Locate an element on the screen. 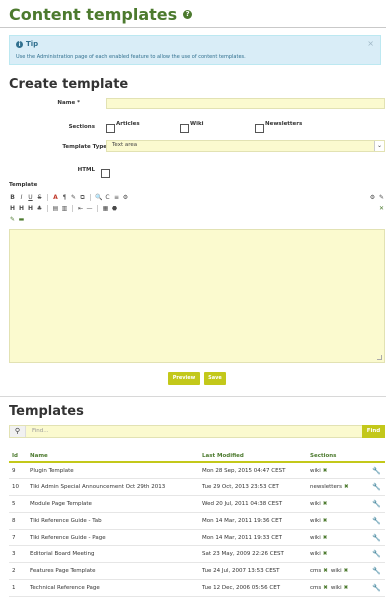  smiley-icon: ⚙ is located at coordinates (125, 197).